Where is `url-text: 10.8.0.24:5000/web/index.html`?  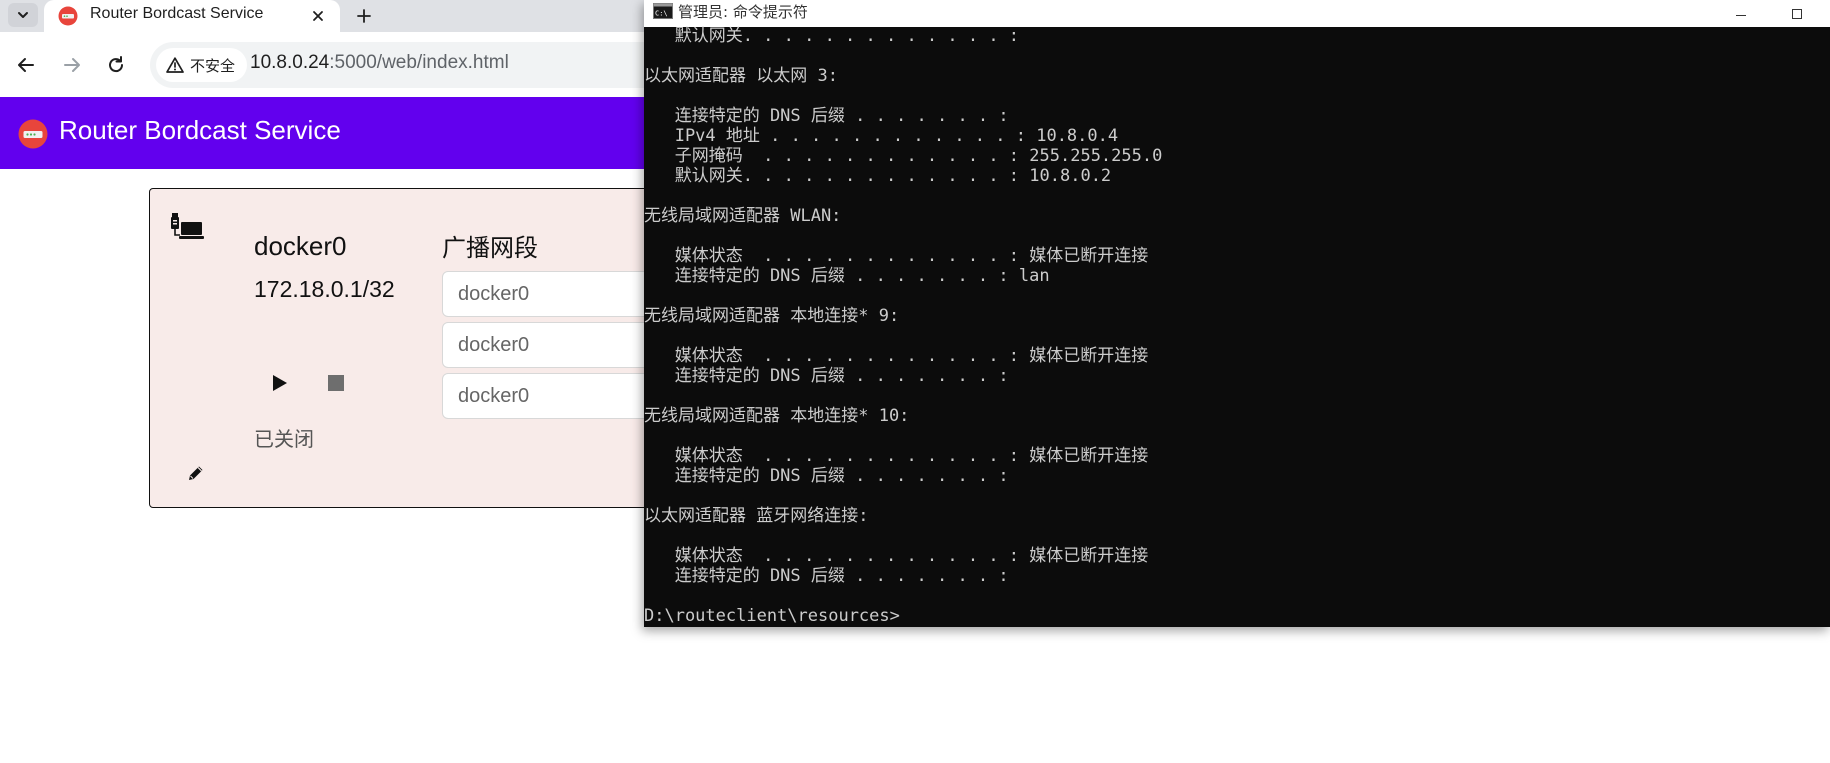
url-text: 10.8.0.24:5000/web/index.html is located at coordinates (379, 63).